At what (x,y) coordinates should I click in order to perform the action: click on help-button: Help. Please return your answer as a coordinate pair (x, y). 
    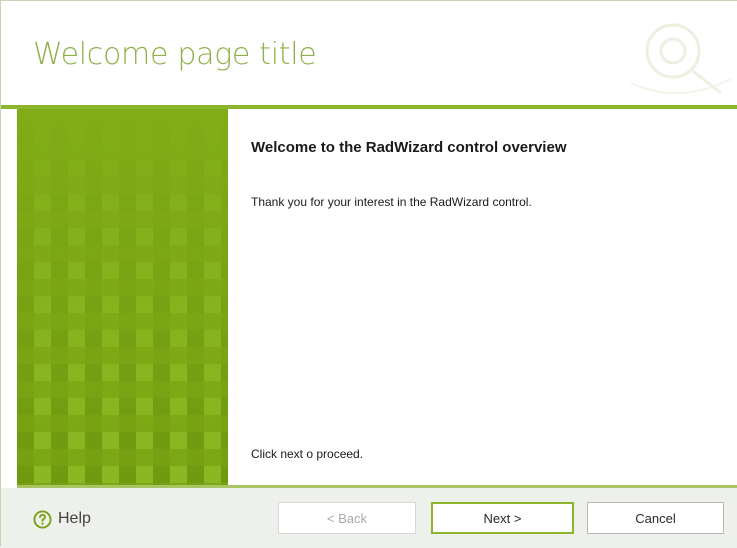
    Looking at the image, I should click on (62, 519).